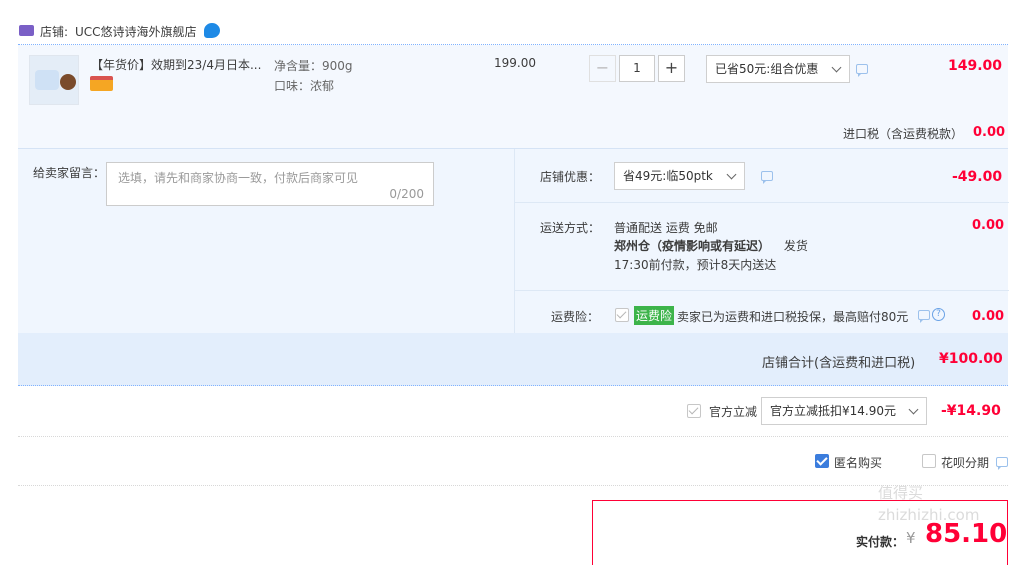 This screenshot has width=1028, height=565. What do you see at coordinates (406, 194) in the screenshot?
I see `message-counter: 0/200` at bounding box center [406, 194].